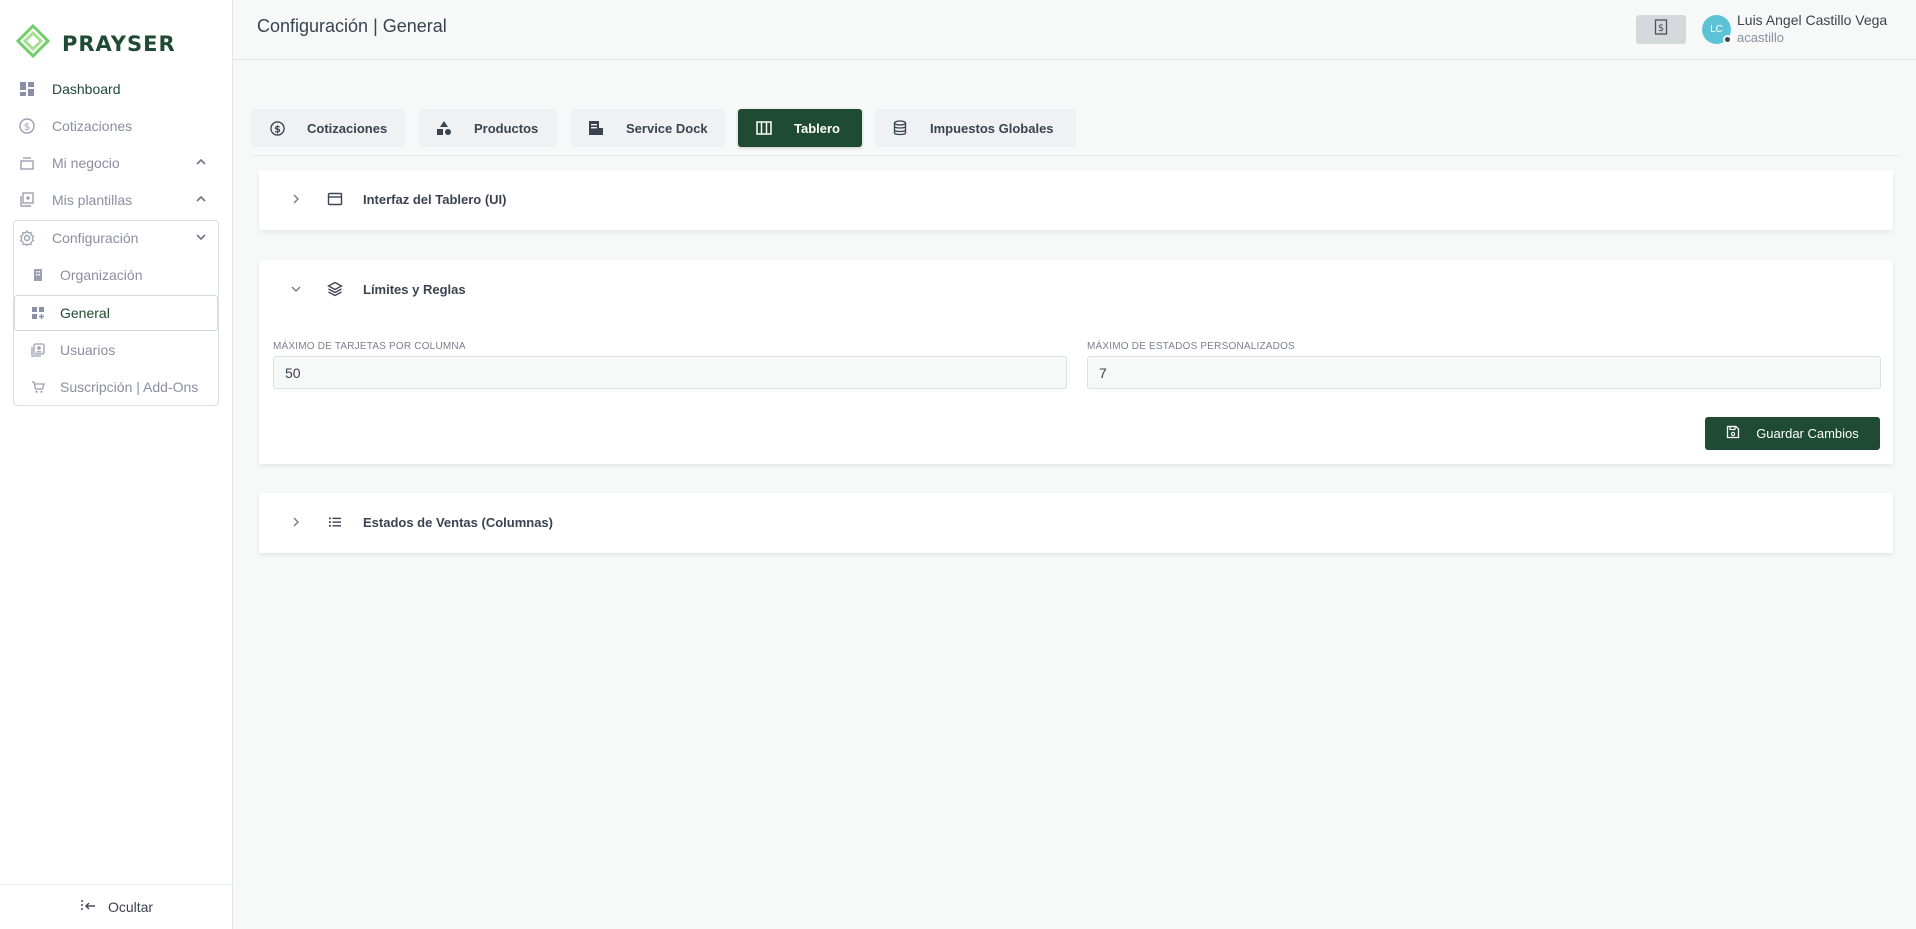  What do you see at coordinates (596, 128) in the screenshot?
I see `receipt-icon` at bounding box center [596, 128].